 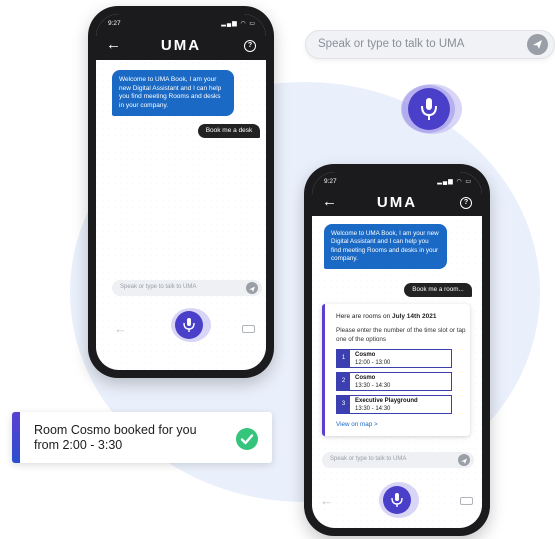 I want to click on check-icon, so click(x=247, y=441).